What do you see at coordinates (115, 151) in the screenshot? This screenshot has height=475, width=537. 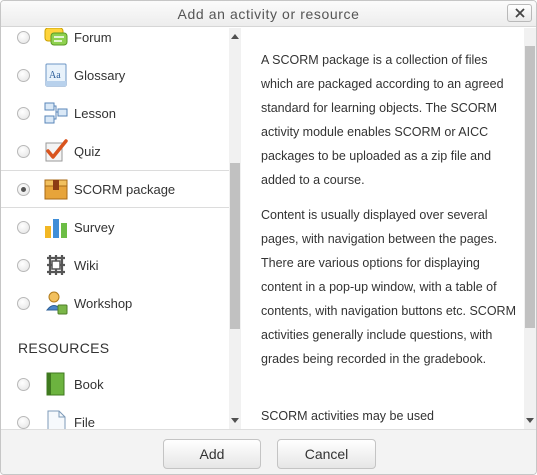 I see `option-quiz: Quiz` at bounding box center [115, 151].